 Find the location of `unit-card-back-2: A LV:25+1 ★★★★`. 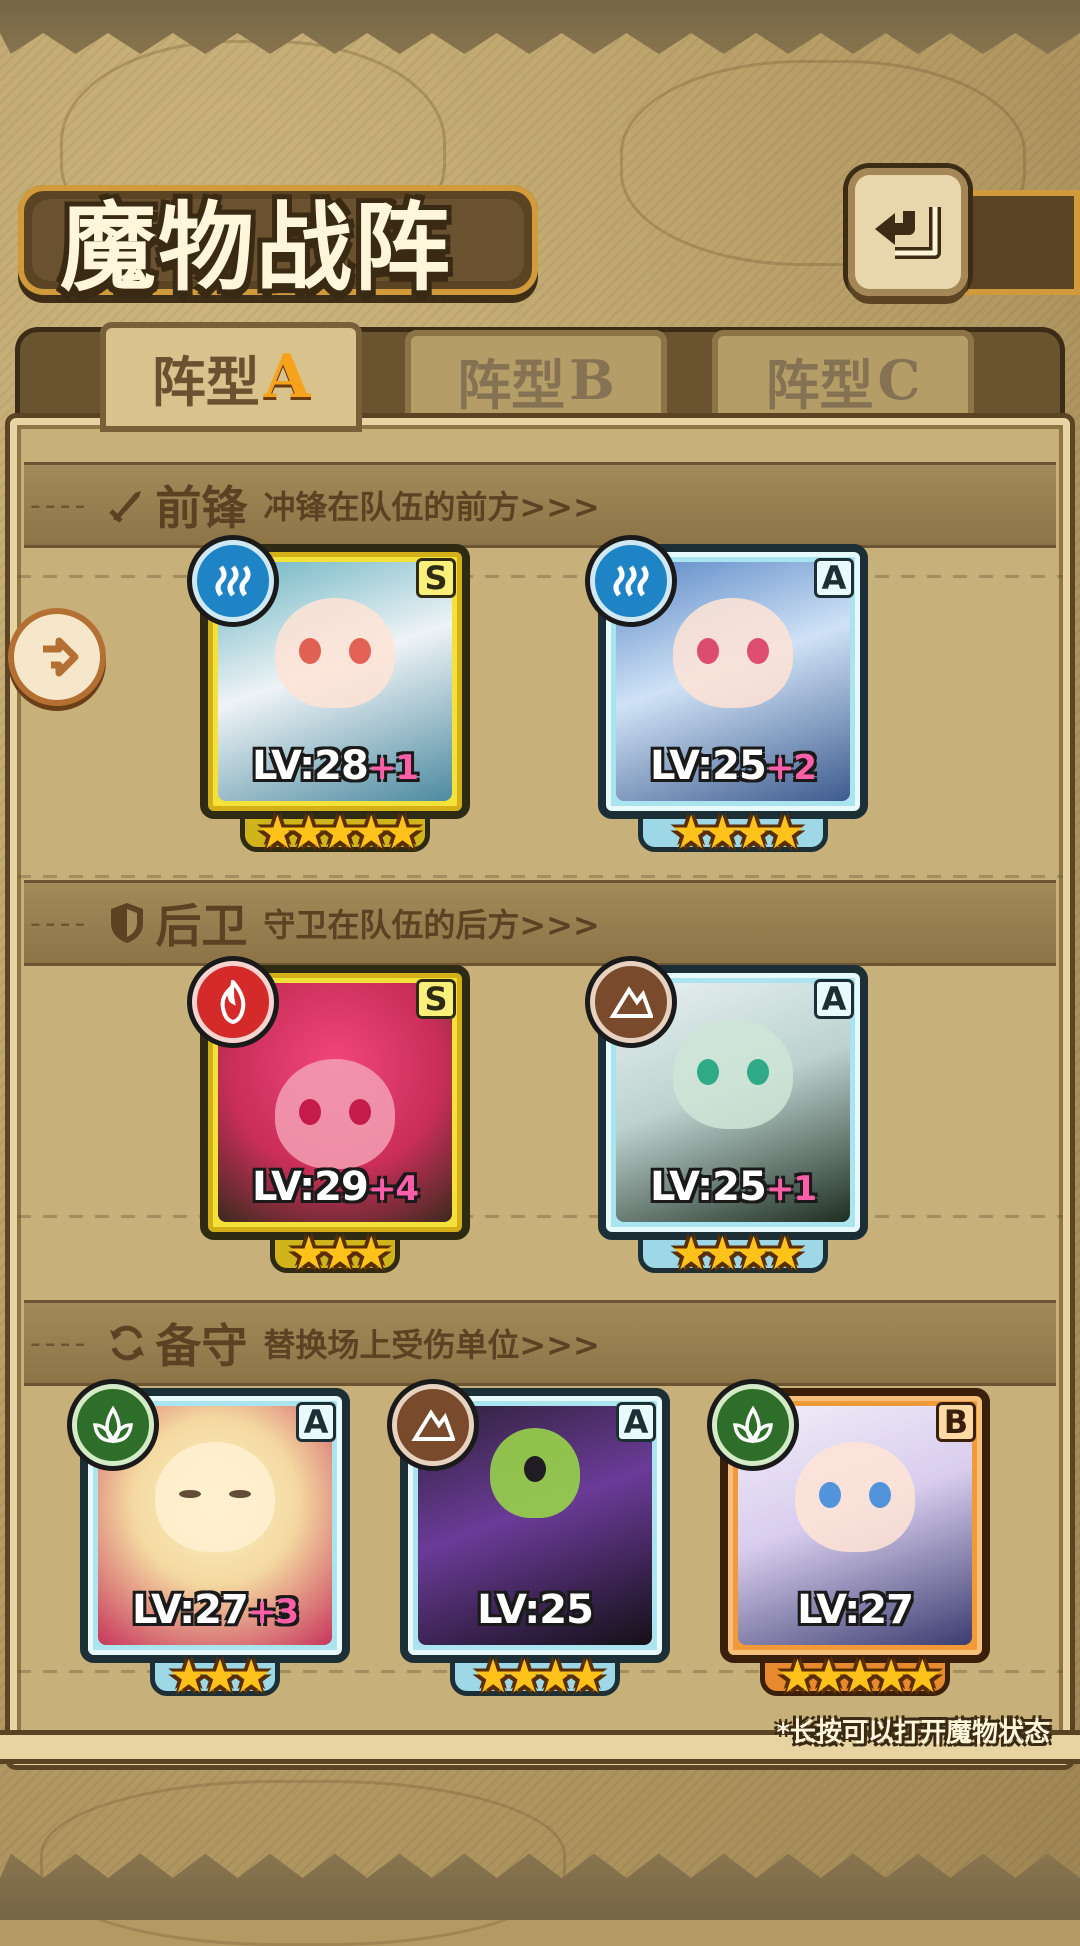

unit-card-back-2: A LV:25+1 ★★★★ is located at coordinates (729, 1118).